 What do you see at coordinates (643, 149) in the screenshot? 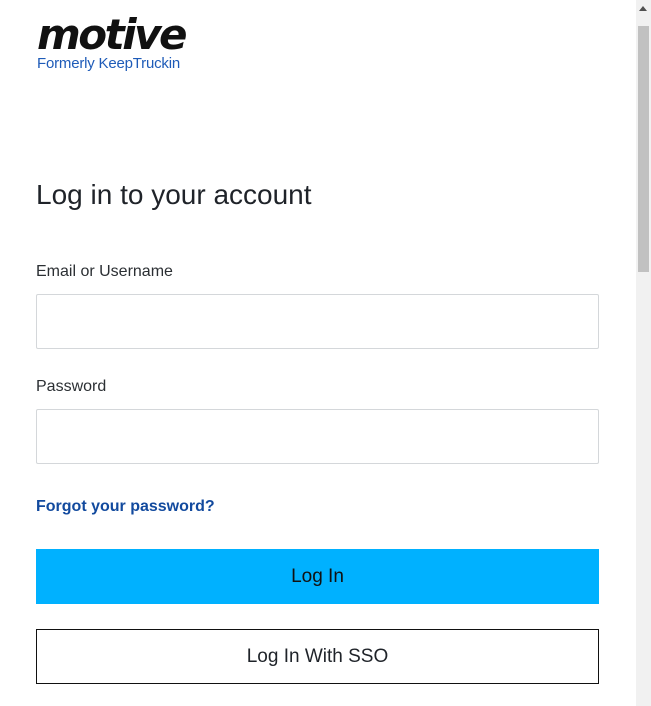
I see `scrollbar-thumb` at bounding box center [643, 149].